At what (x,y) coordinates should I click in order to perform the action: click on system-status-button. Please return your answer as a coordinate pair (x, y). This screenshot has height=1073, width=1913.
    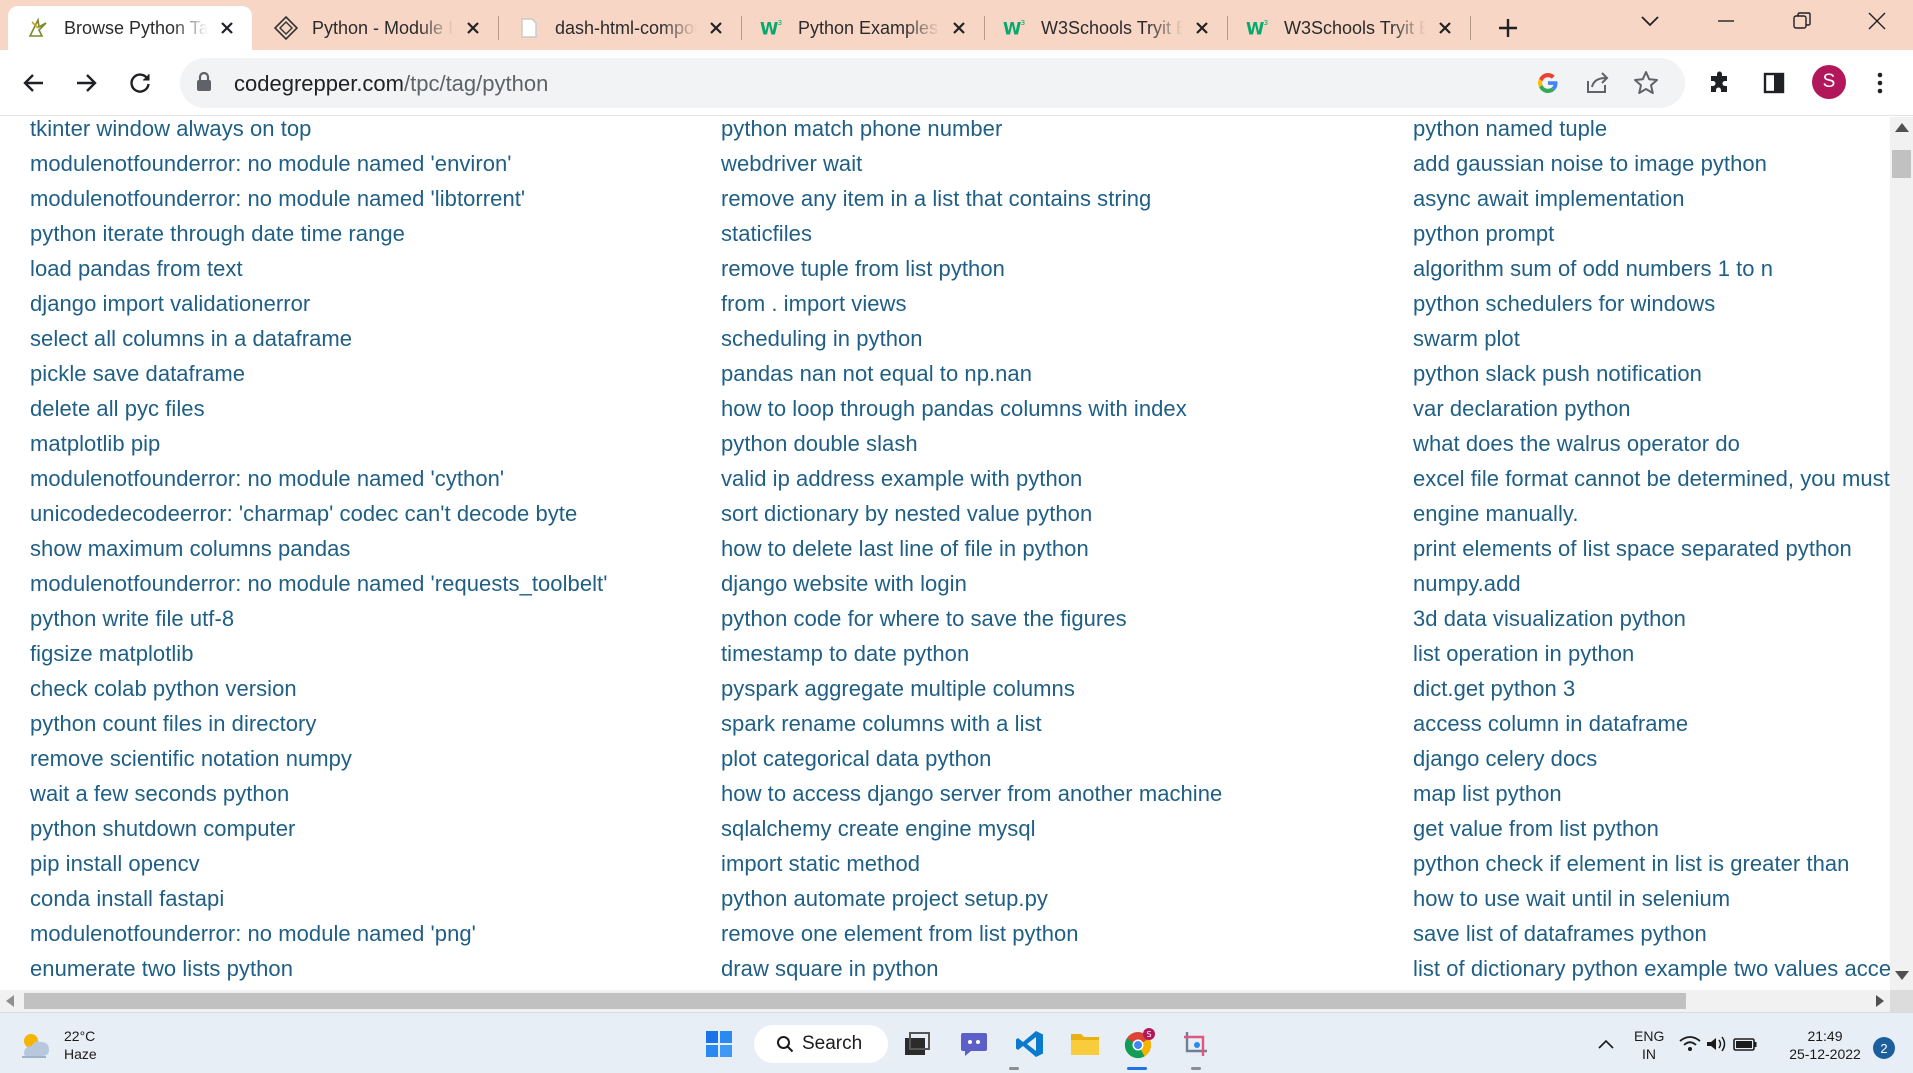
    Looking at the image, I should click on (1718, 1044).